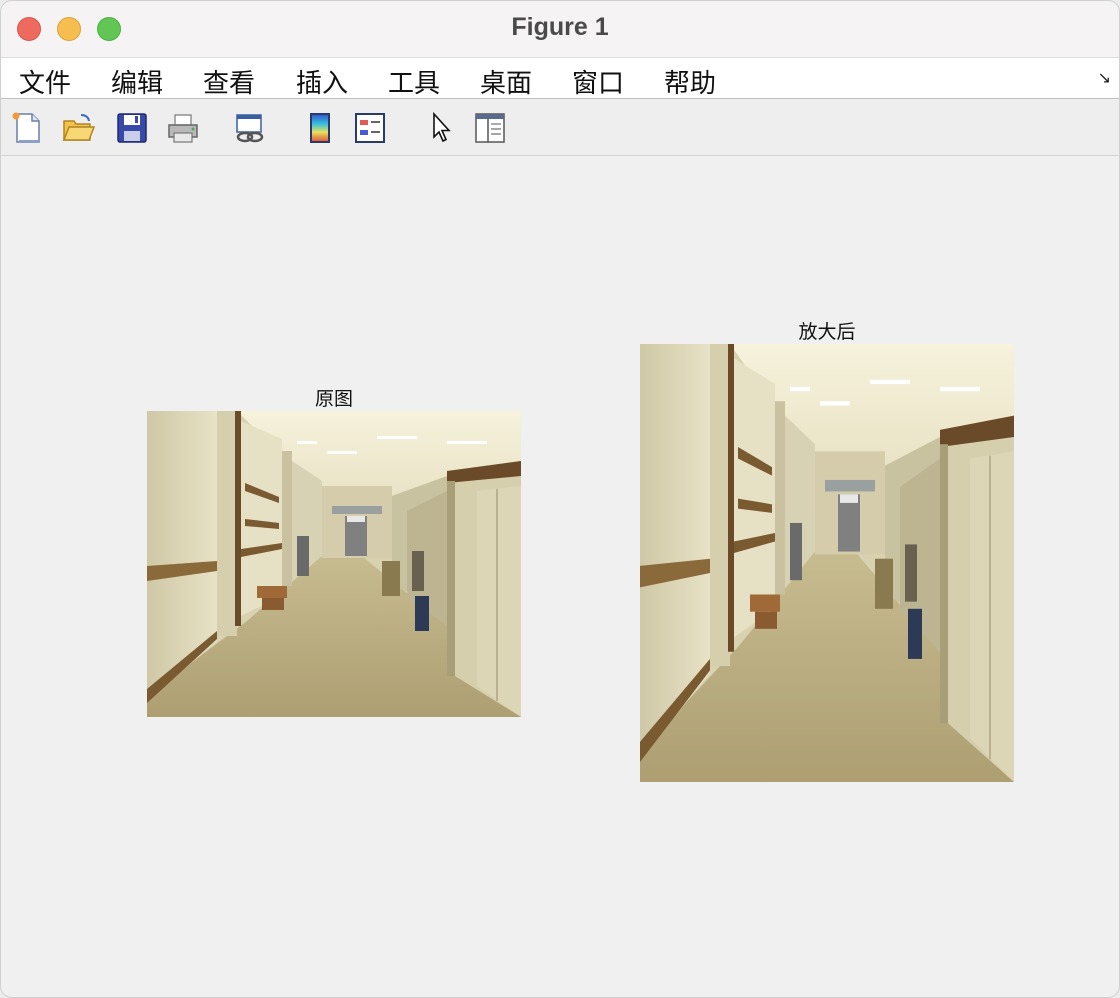  I want to click on title-bar: Figure 1, so click(560, 29).